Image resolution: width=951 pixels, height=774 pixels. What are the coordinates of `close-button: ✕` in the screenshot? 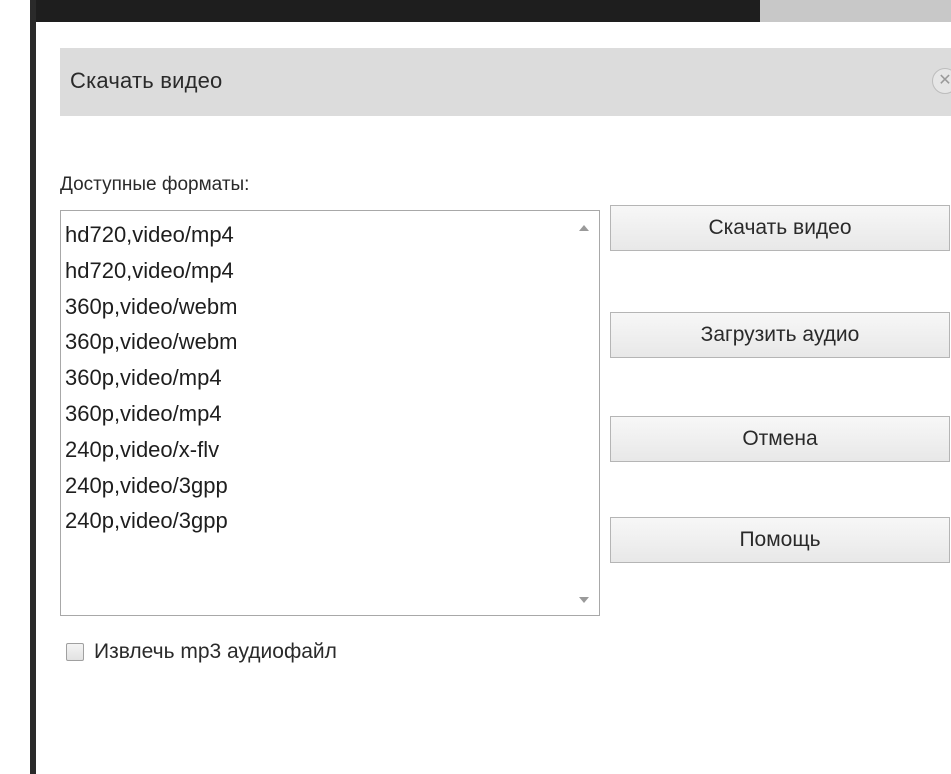 It's located at (941, 81).